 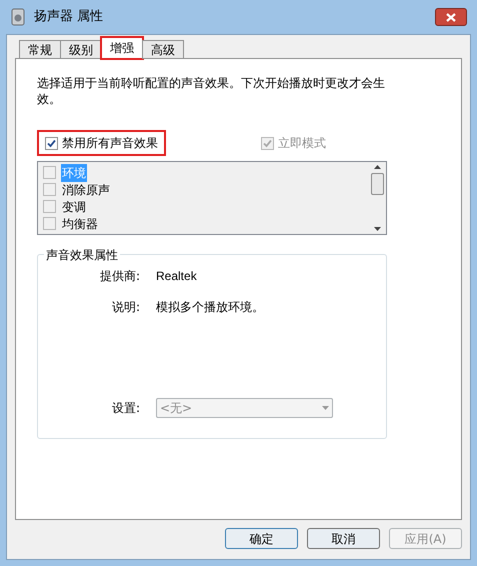 I want to click on effect-description: 模拟多个播放环境。, so click(x=210, y=307).